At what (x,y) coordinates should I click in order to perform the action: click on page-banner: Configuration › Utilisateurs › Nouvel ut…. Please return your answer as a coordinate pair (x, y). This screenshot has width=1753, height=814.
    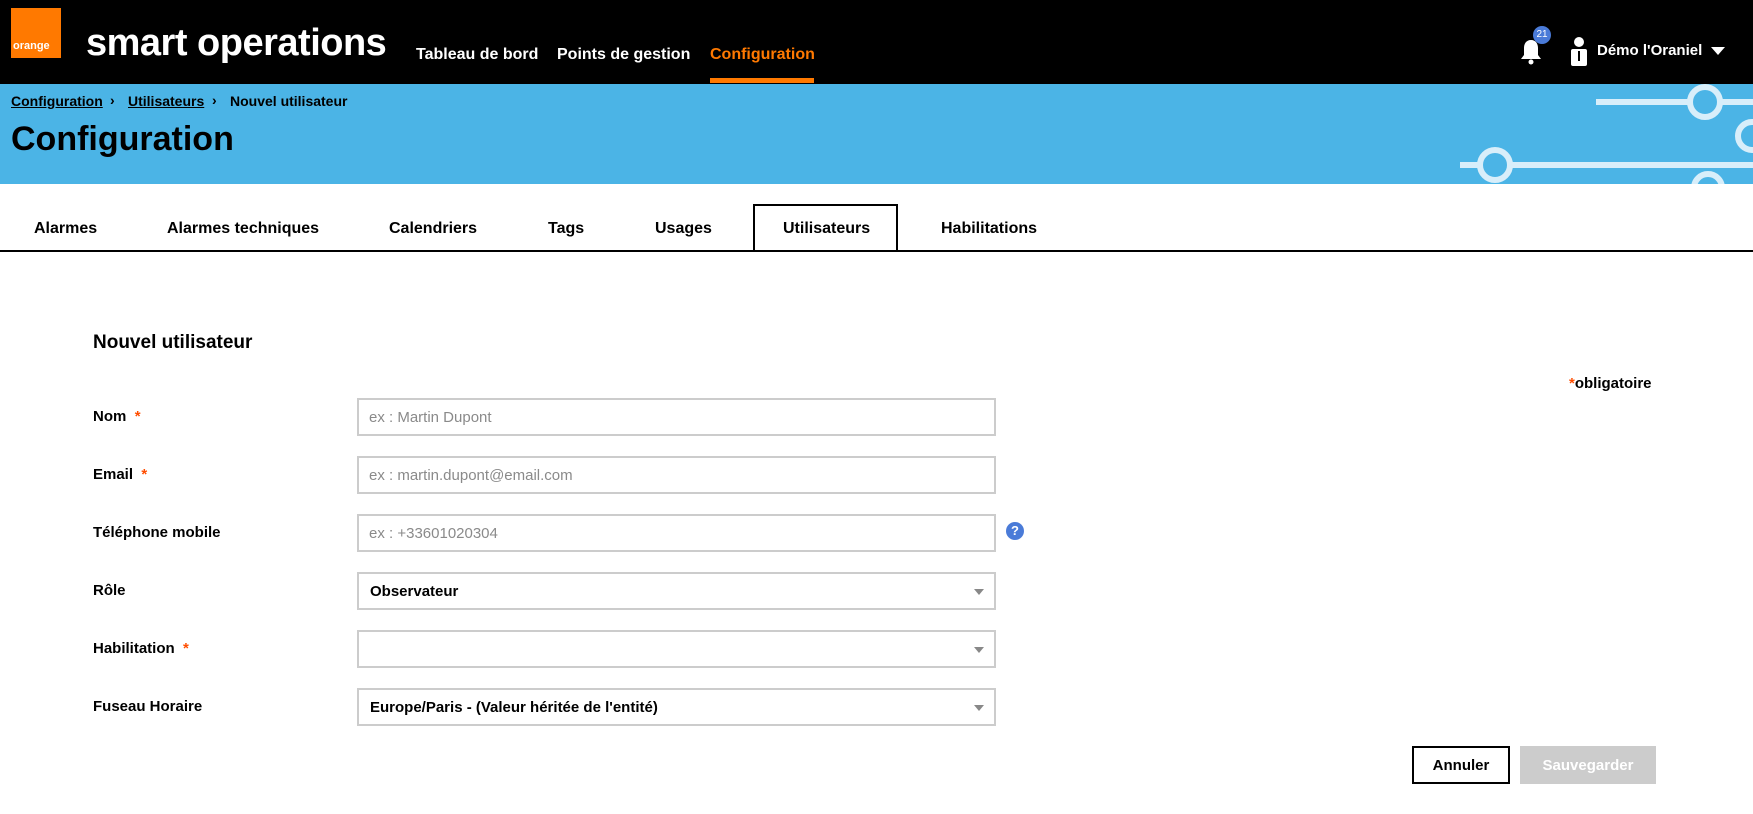
    Looking at the image, I should click on (876, 134).